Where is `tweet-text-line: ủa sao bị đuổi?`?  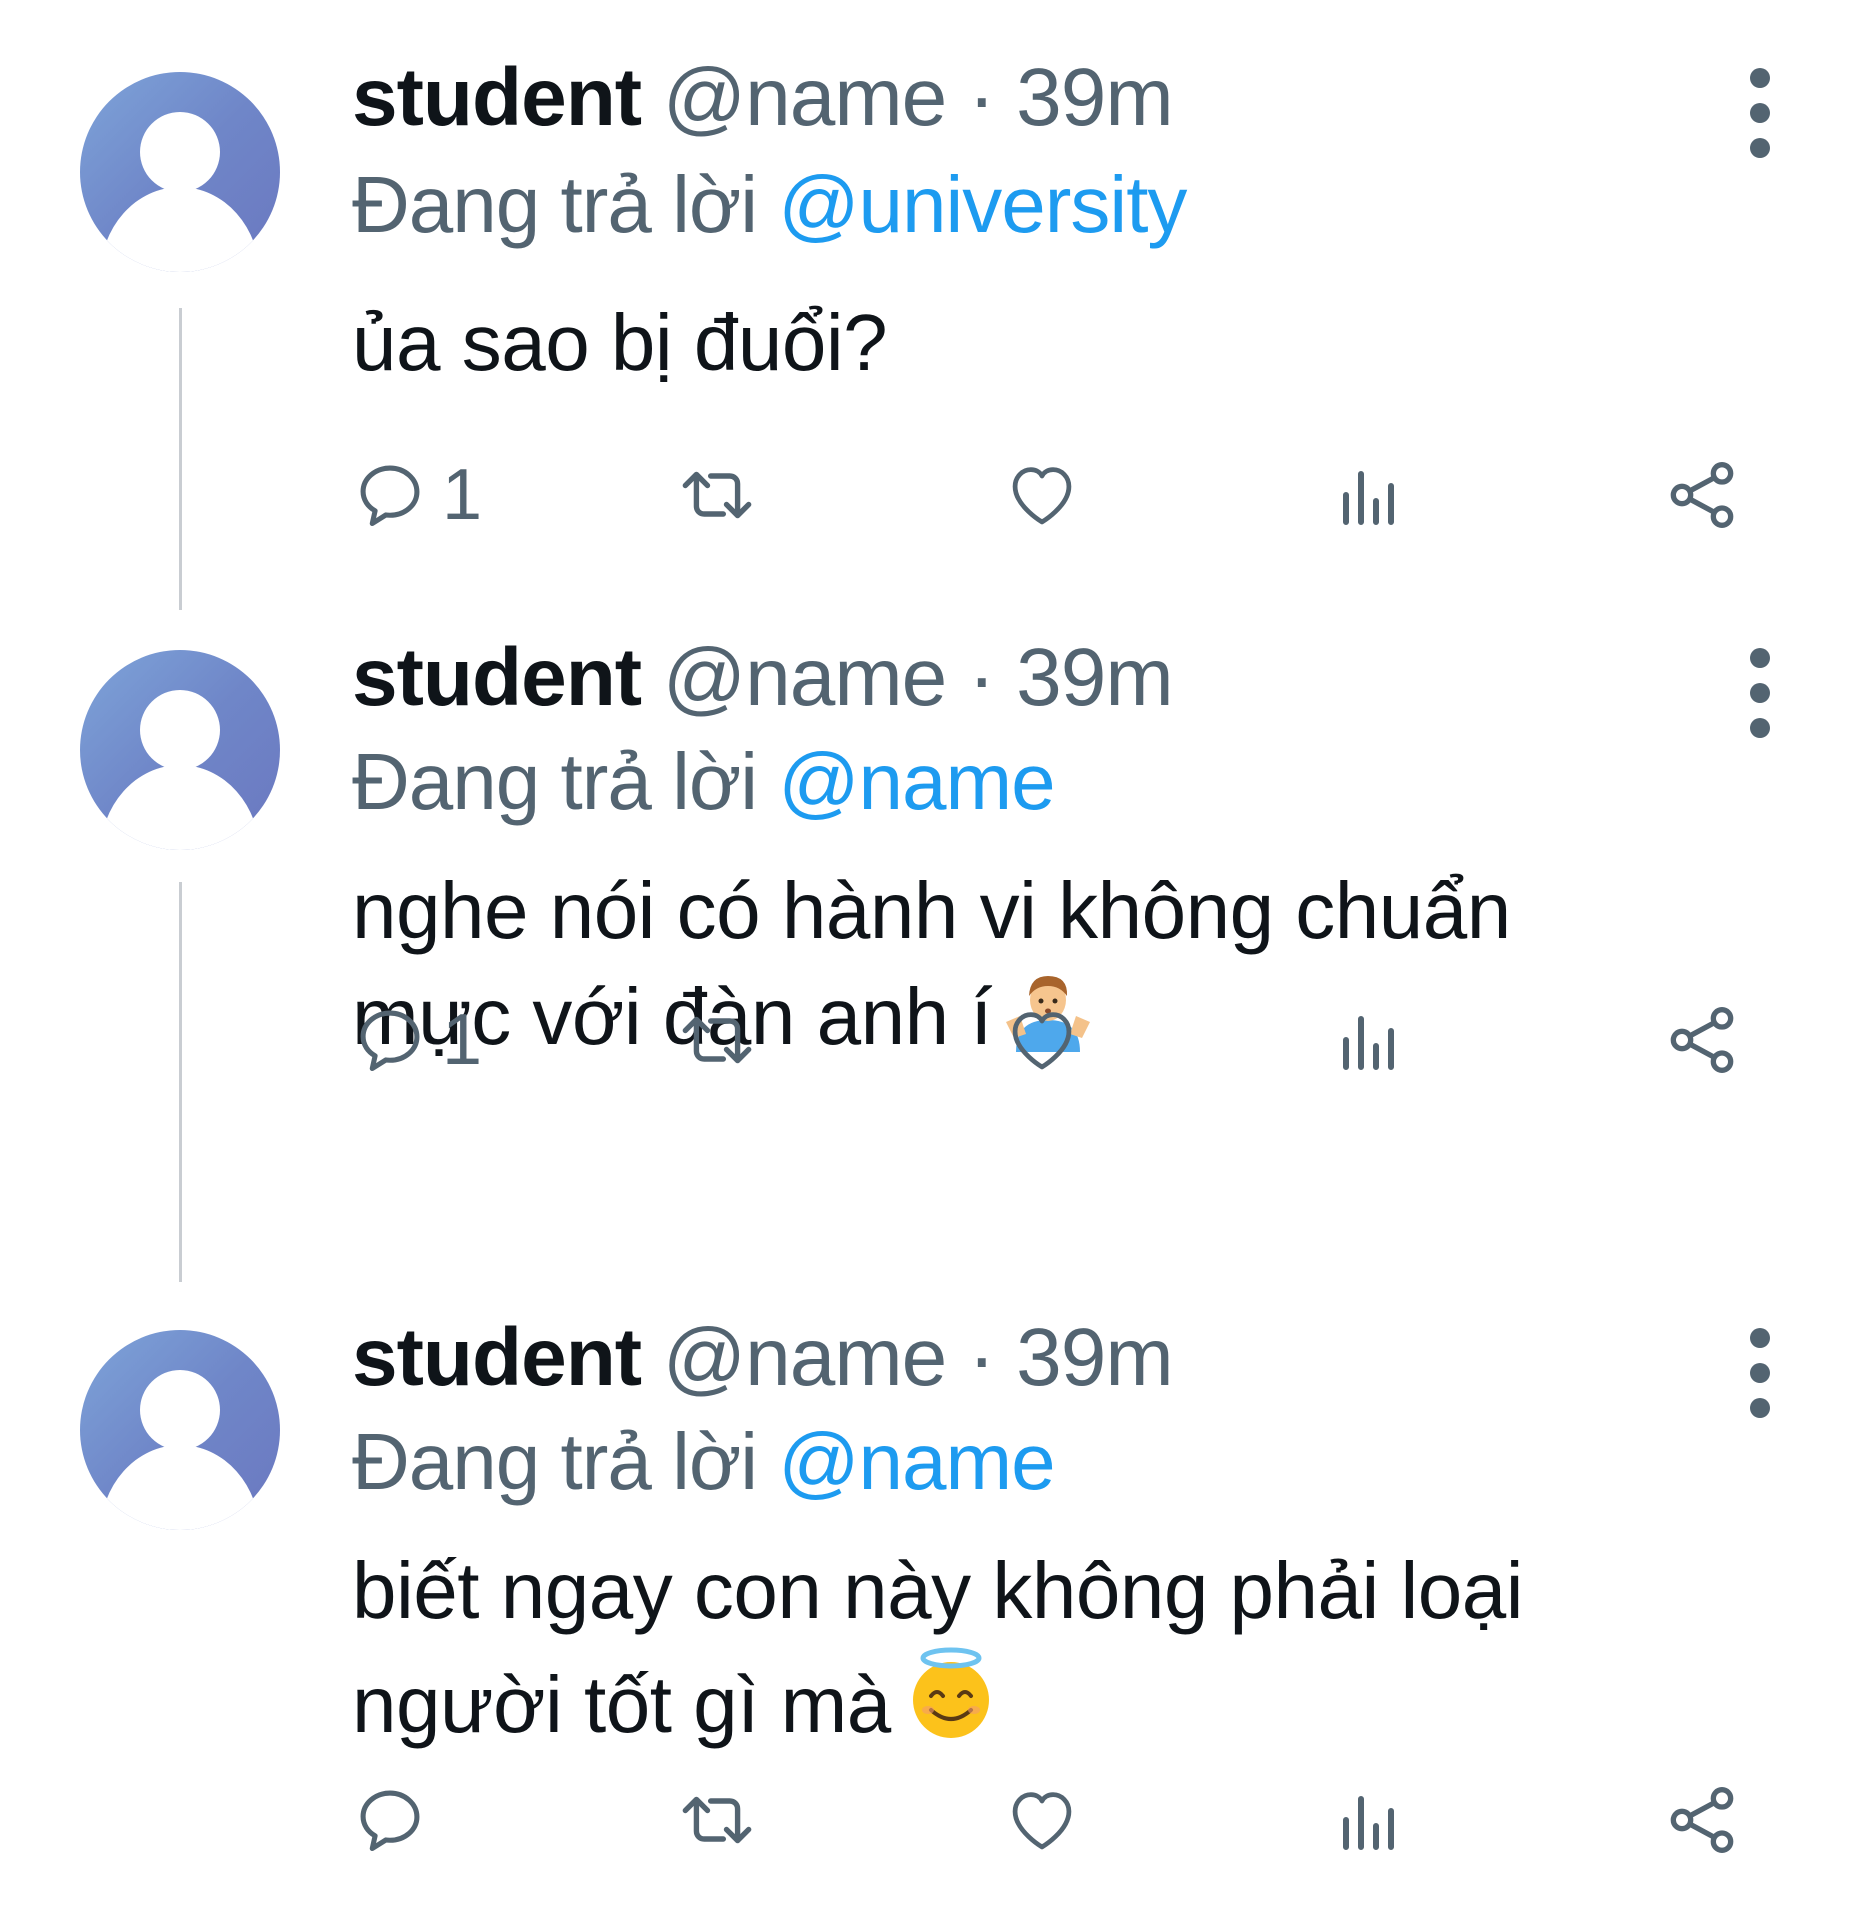 tweet-text-line: ủa sao bị đuổi? is located at coordinates (620, 342).